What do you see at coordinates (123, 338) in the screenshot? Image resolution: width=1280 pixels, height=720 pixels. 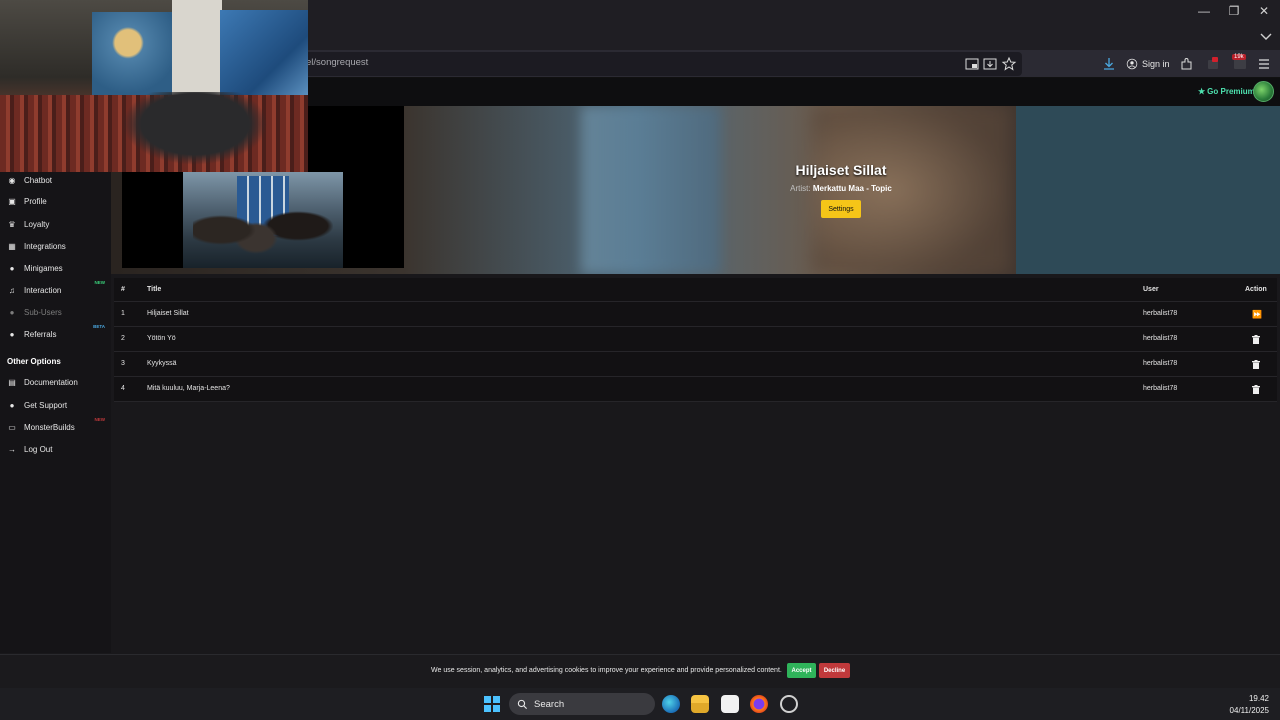 I see `row-num: 2` at bounding box center [123, 338].